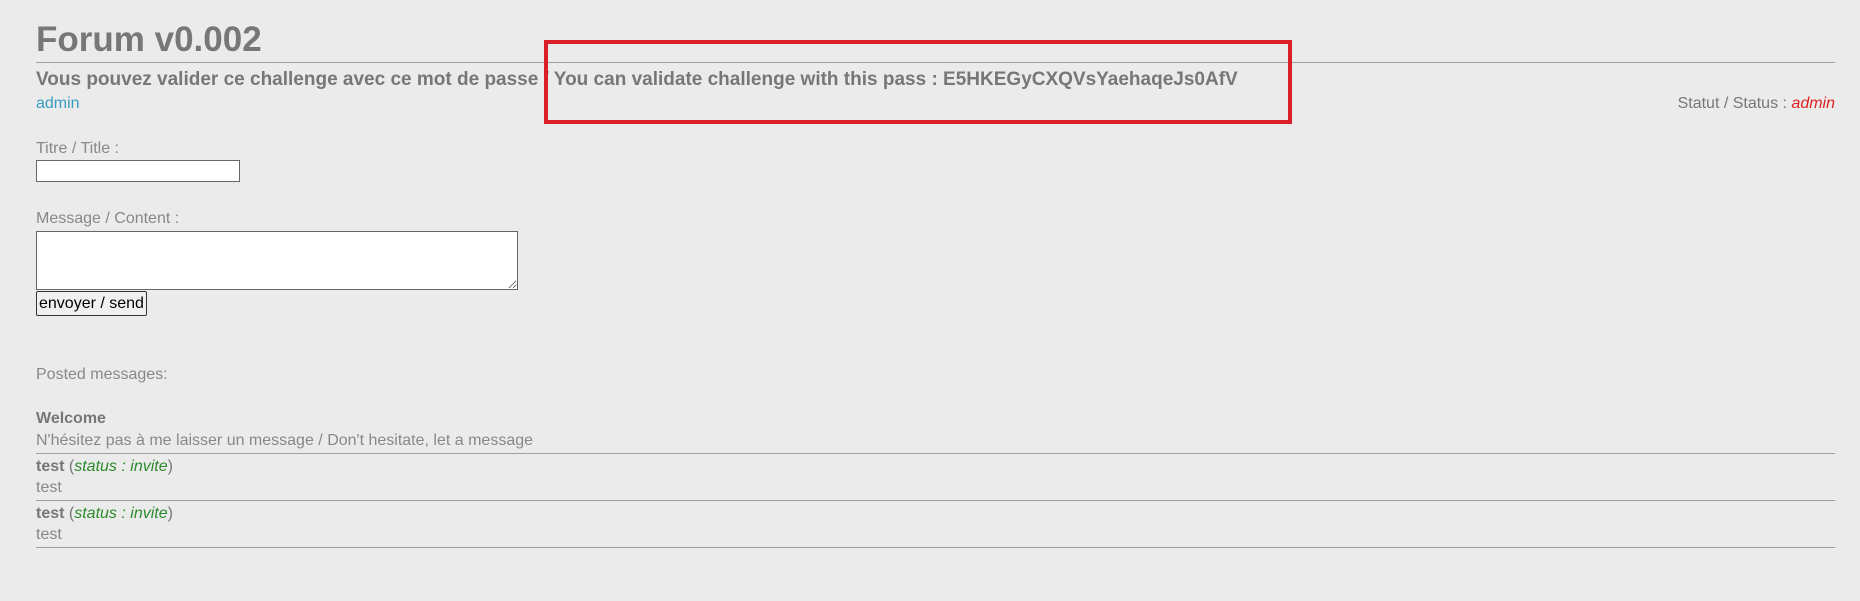 The image size is (1860, 601). I want to click on content-field-label: Message / Content :, so click(108, 218).